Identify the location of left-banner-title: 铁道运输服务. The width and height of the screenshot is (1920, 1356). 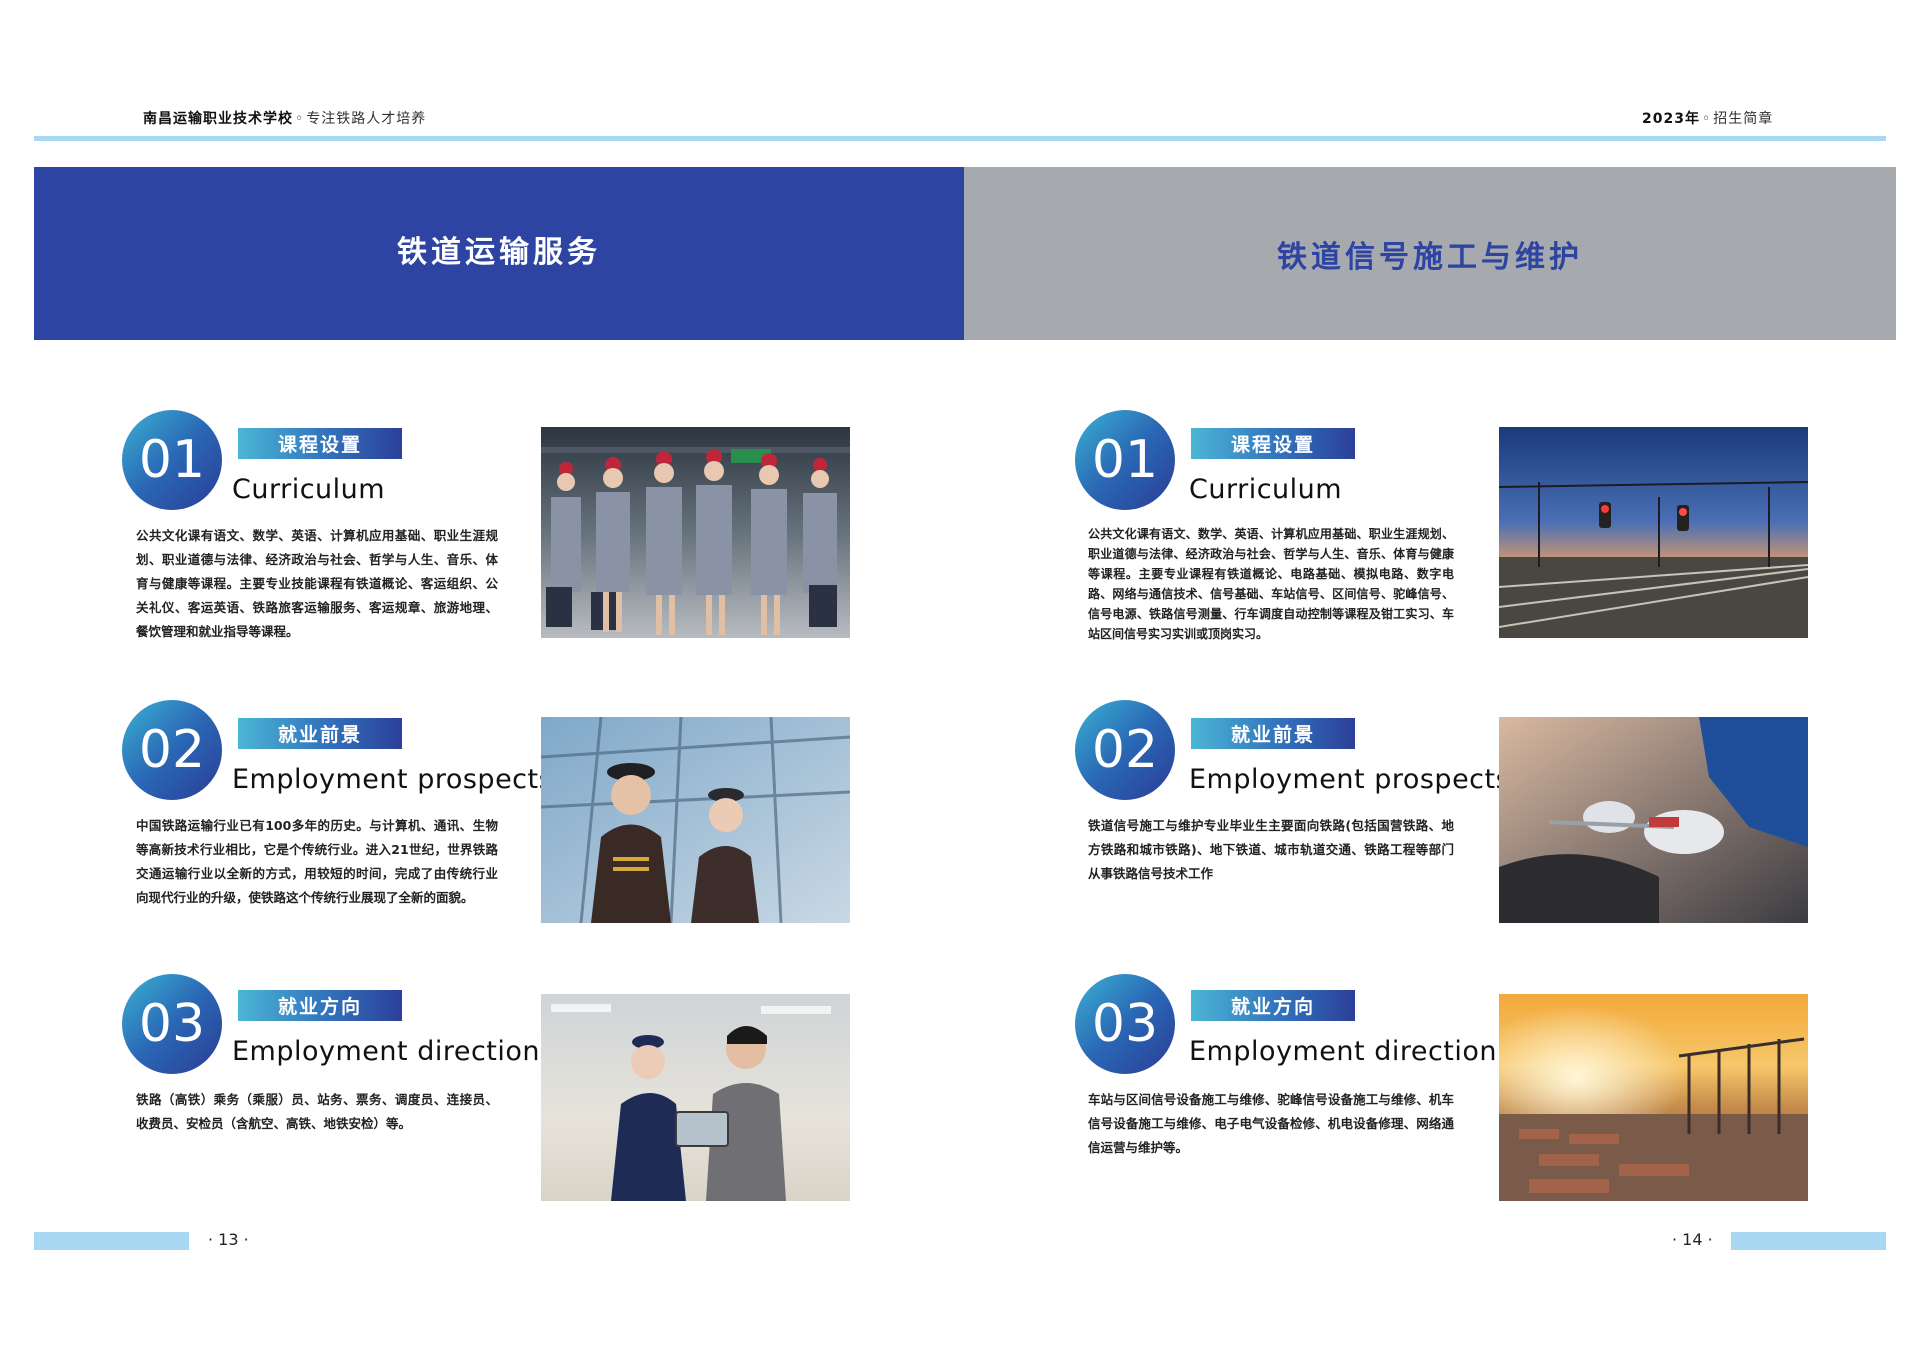
(499, 252).